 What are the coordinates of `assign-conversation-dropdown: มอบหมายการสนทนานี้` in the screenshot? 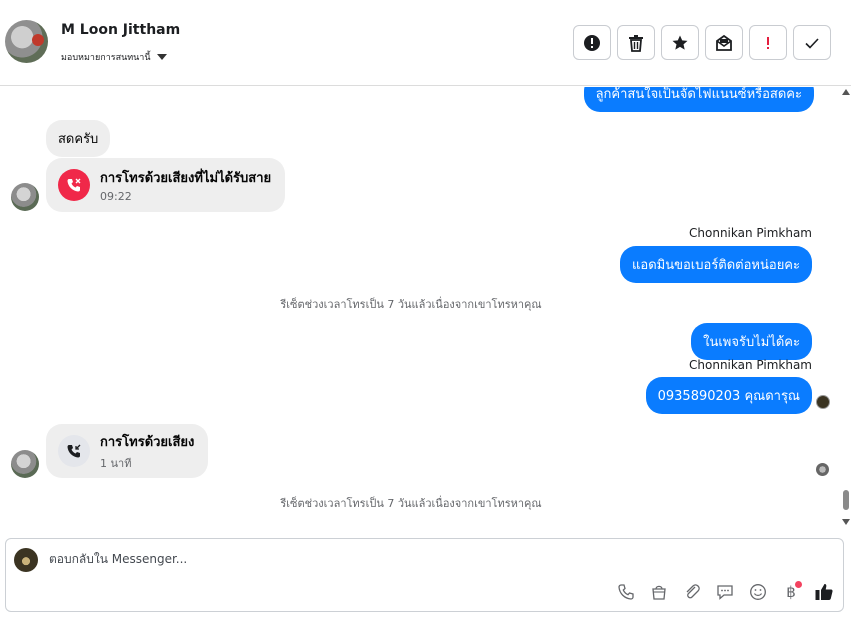 It's located at (114, 57).